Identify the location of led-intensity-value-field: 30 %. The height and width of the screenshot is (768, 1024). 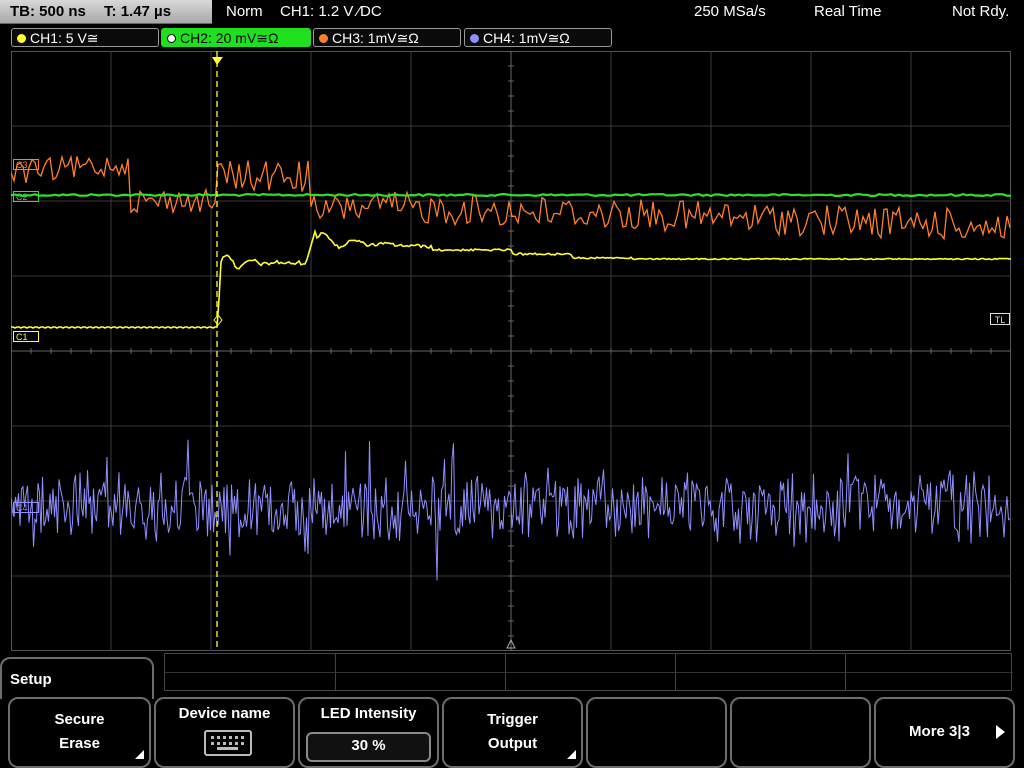
(368, 747).